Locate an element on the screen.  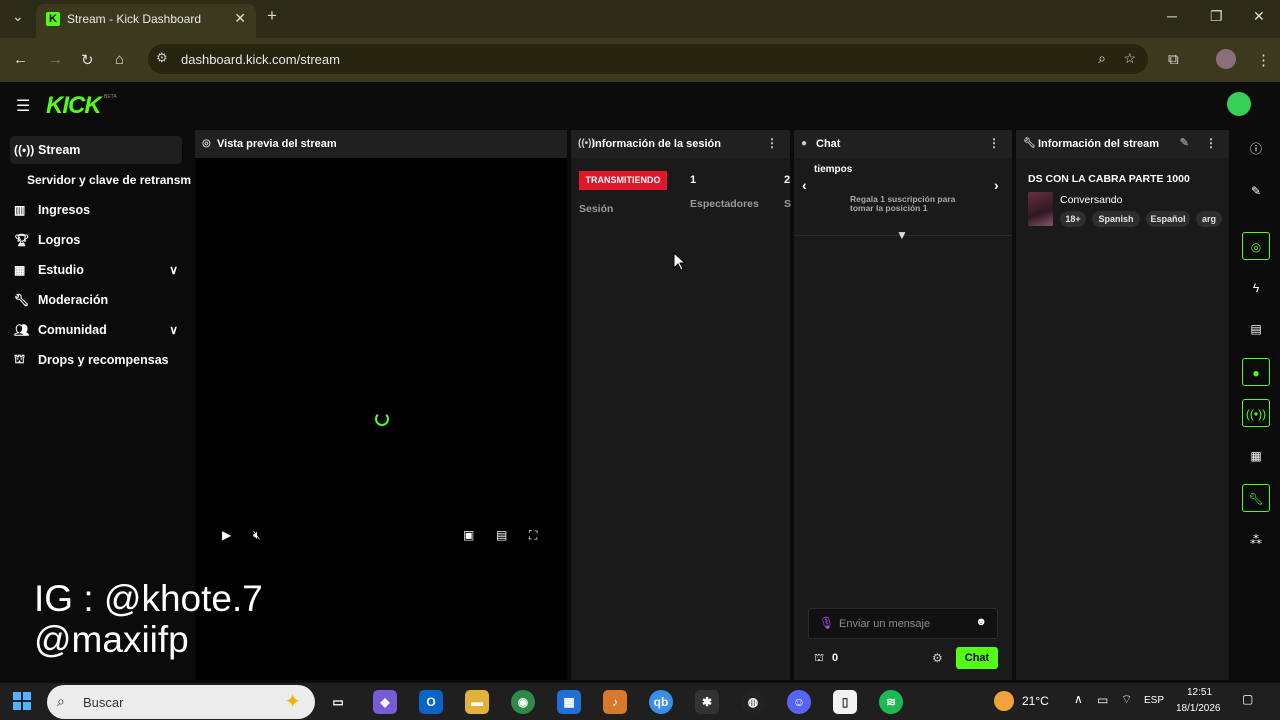
edit-icon: ✎ is located at coordinates (1256, 191).